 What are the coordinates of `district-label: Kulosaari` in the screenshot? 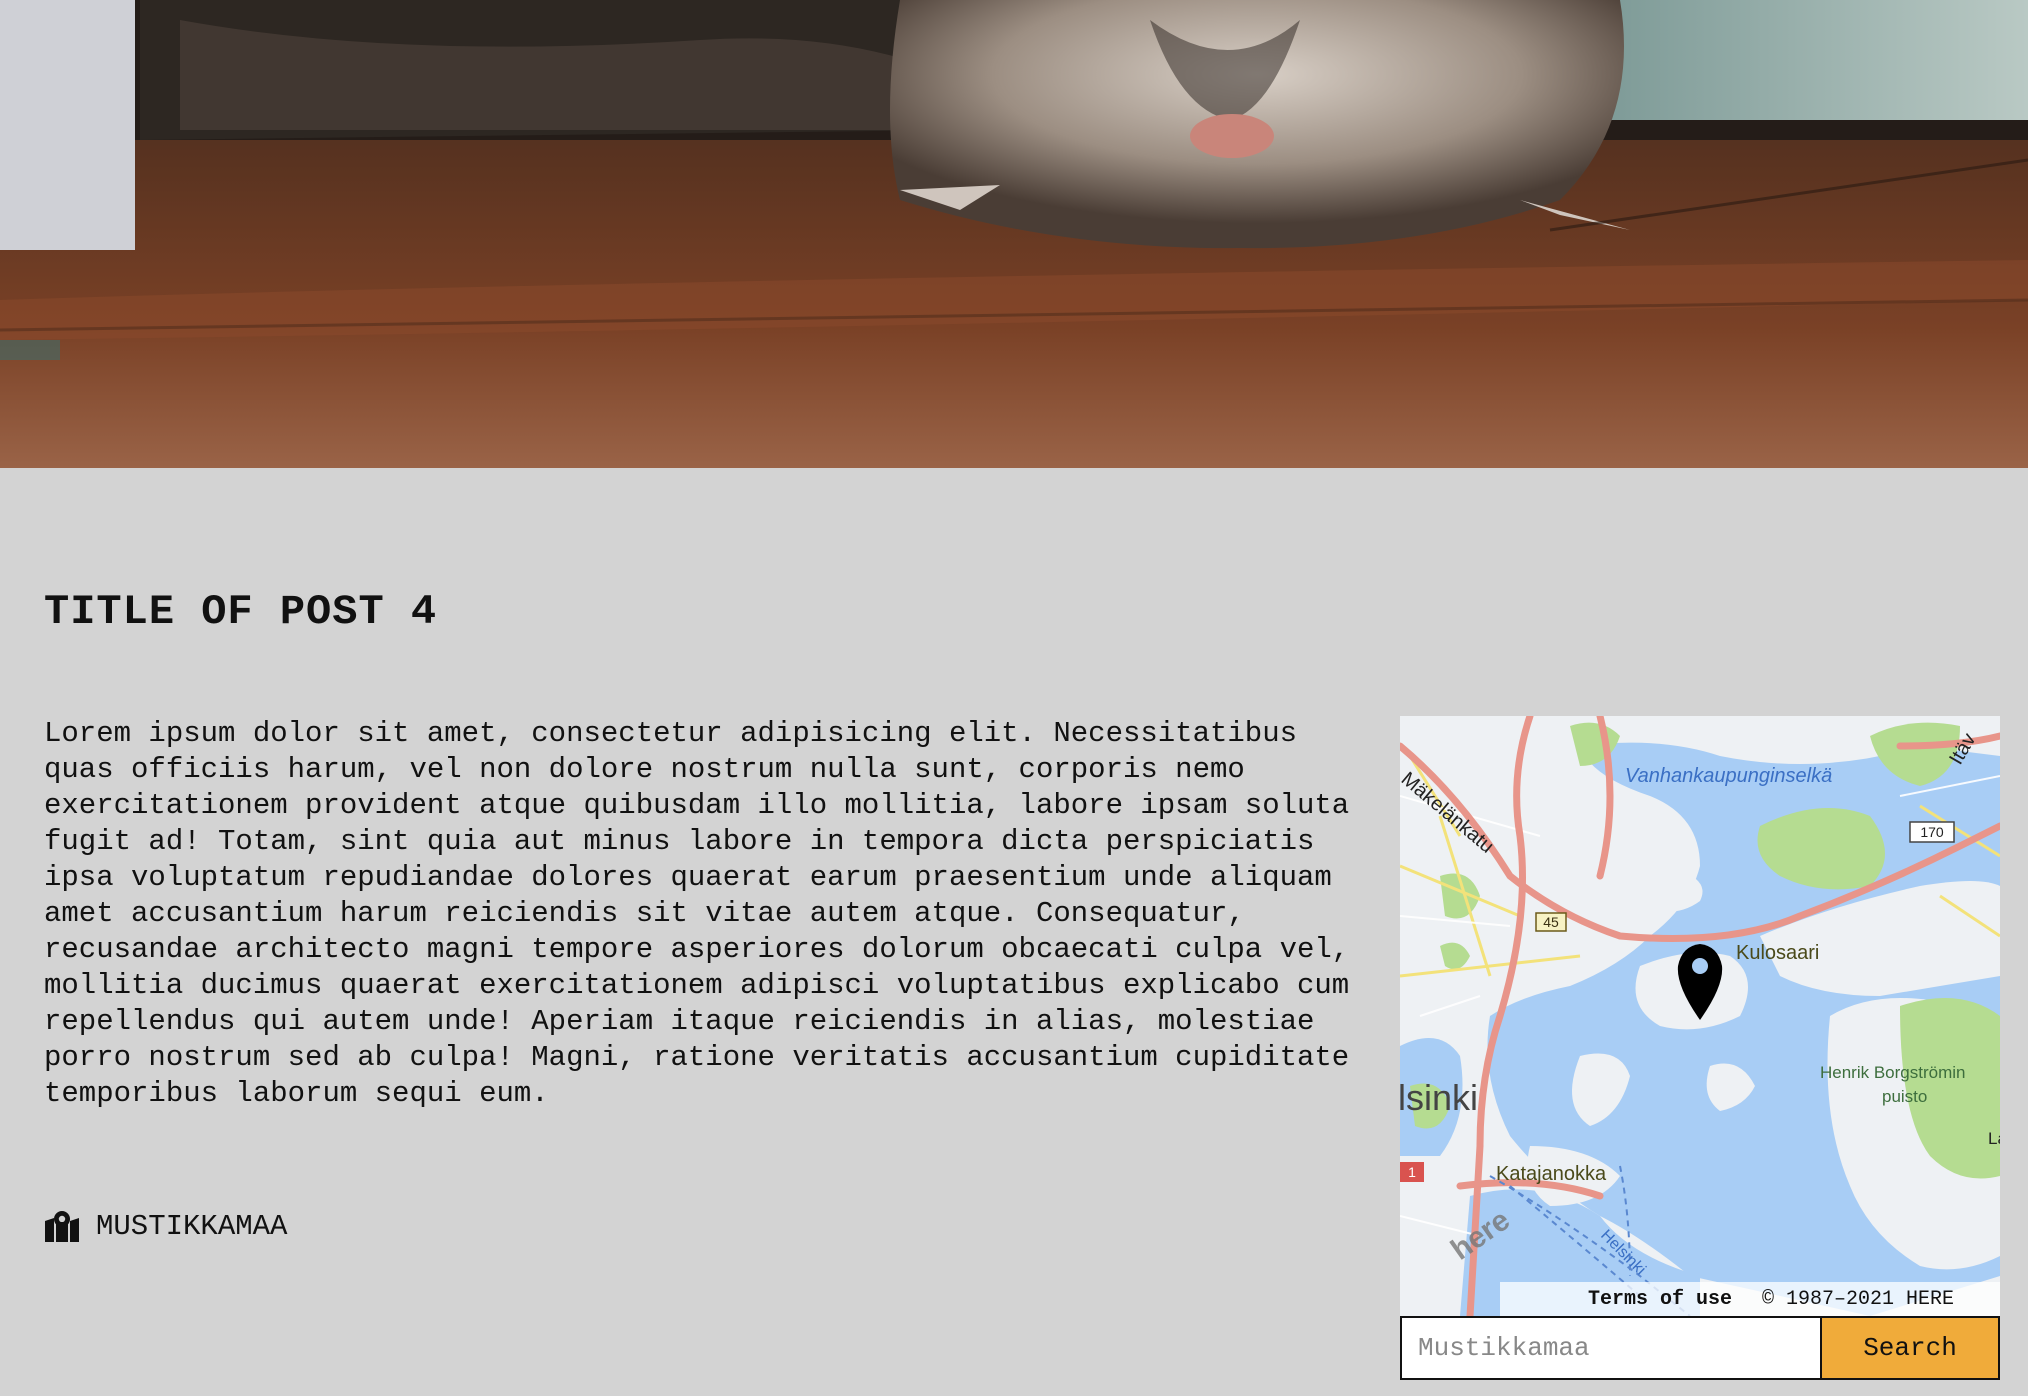 It's located at (1777, 953).